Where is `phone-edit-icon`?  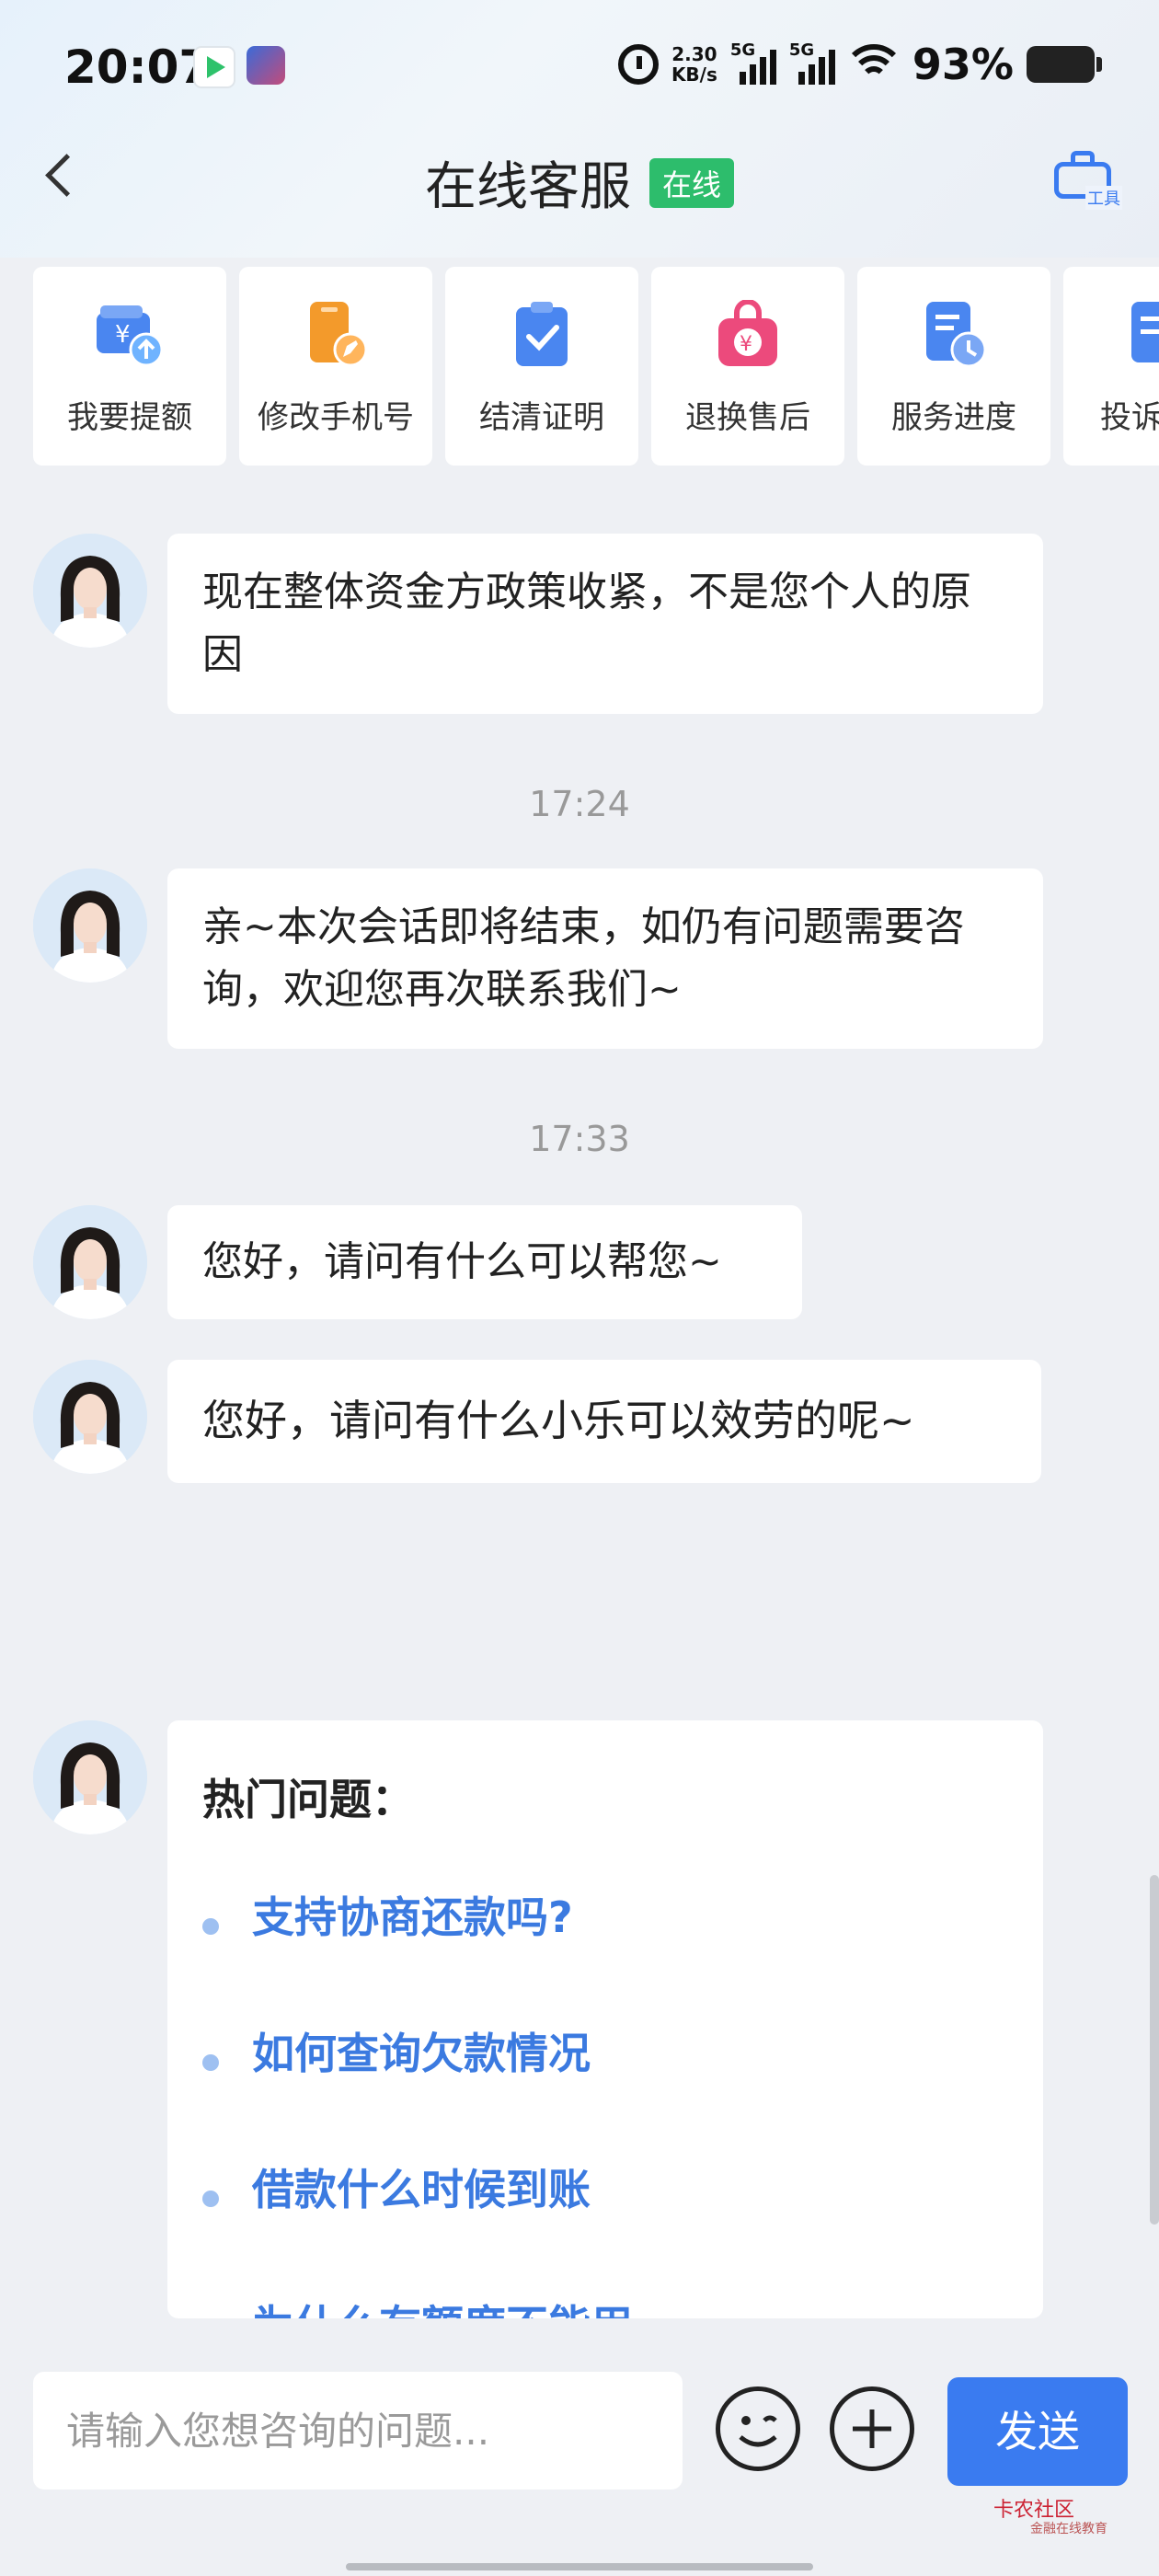
phone-edit-icon is located at coordinates (339, 334).